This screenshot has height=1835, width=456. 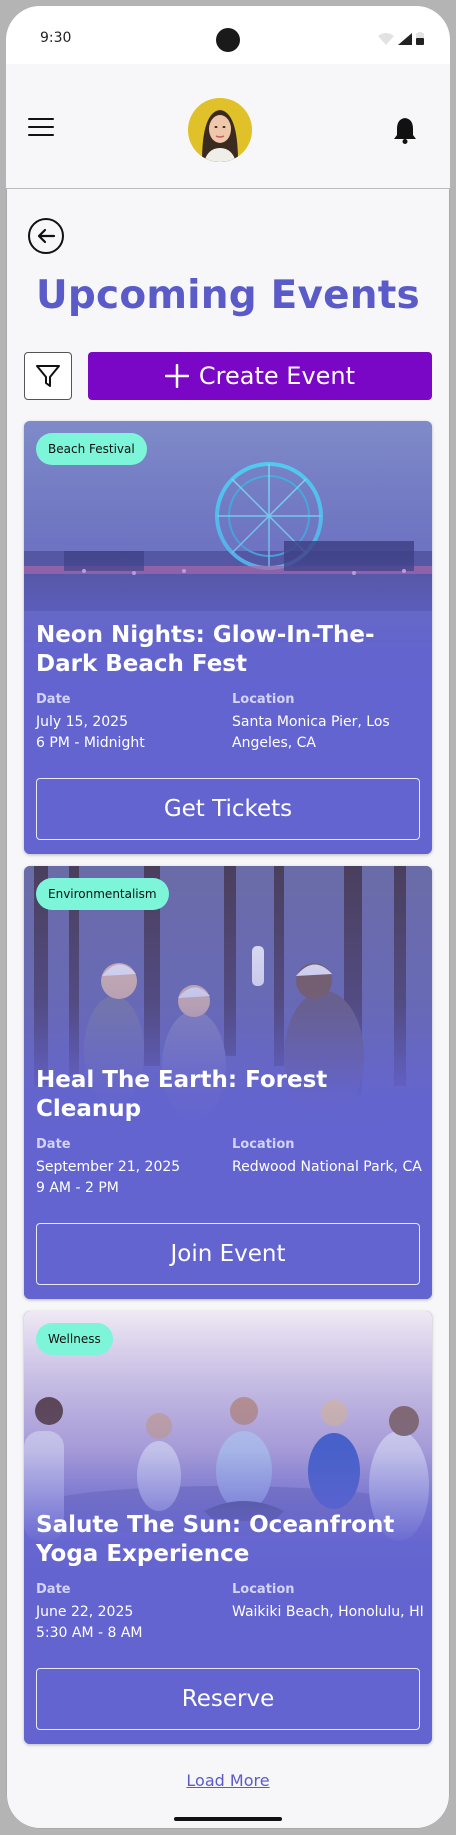 I want to click on event-date: July 15, 2025 6 PM - Midnight, so click(x=126, y=733).